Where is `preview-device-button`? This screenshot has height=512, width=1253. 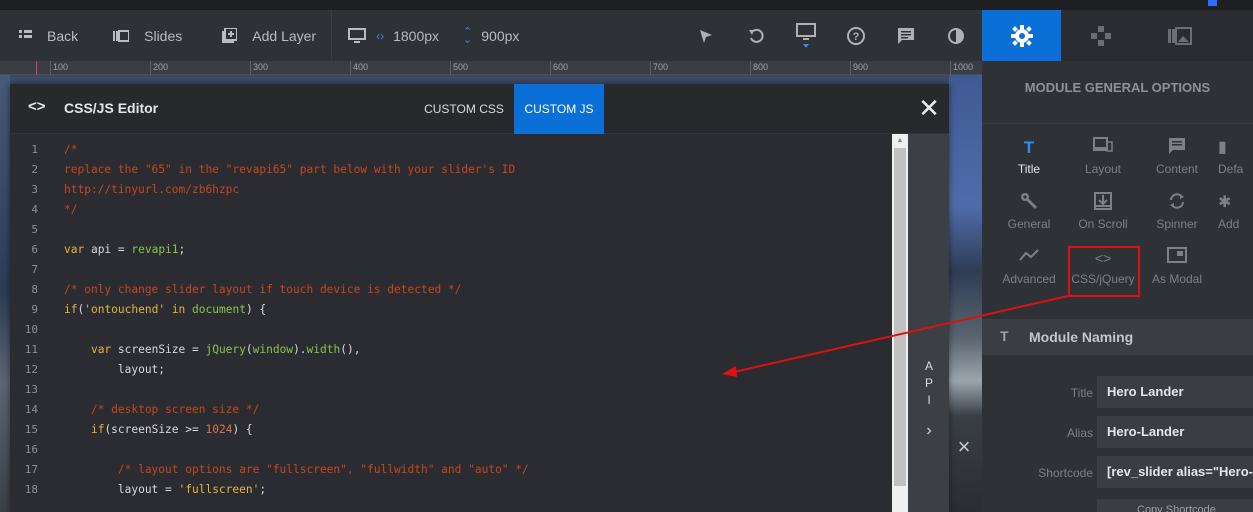 preview-device-button is located at coordinates (806, 35).